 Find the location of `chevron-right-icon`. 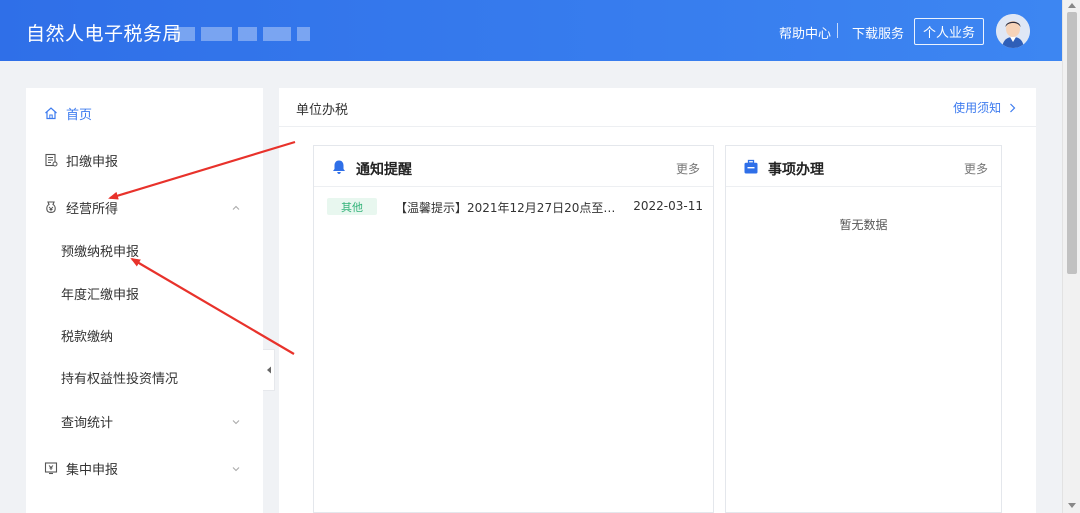

chevron-right-icon is located at coordinates (1012, 109).